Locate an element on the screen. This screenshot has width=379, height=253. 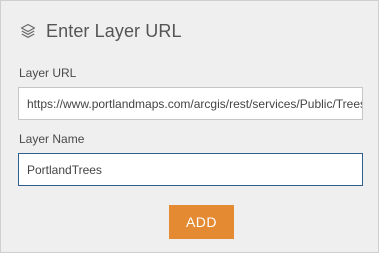
panel-header: Enter Layer URL is located at coordinates (100, 31).